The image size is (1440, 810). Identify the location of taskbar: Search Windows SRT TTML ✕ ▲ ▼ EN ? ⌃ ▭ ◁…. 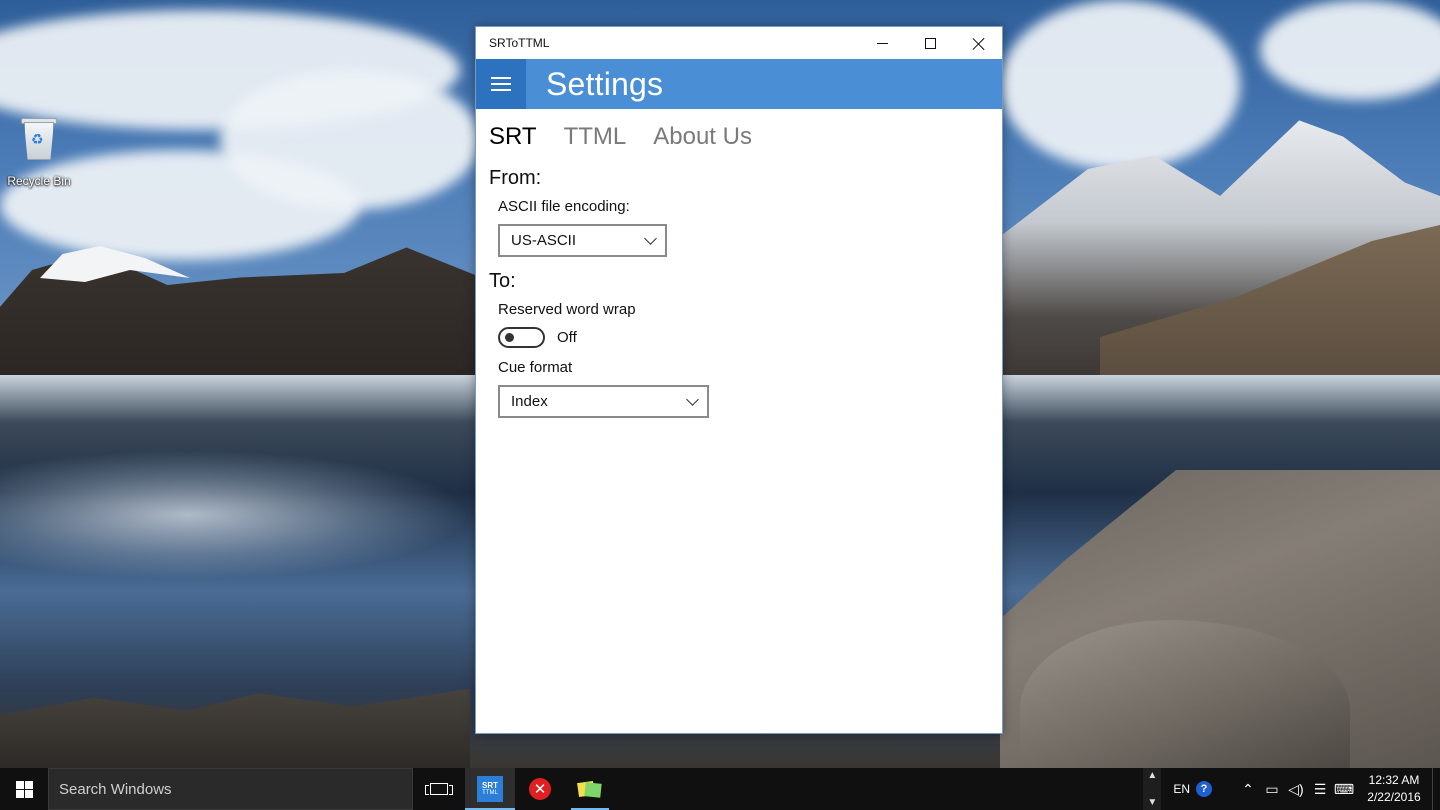
(720, 789).